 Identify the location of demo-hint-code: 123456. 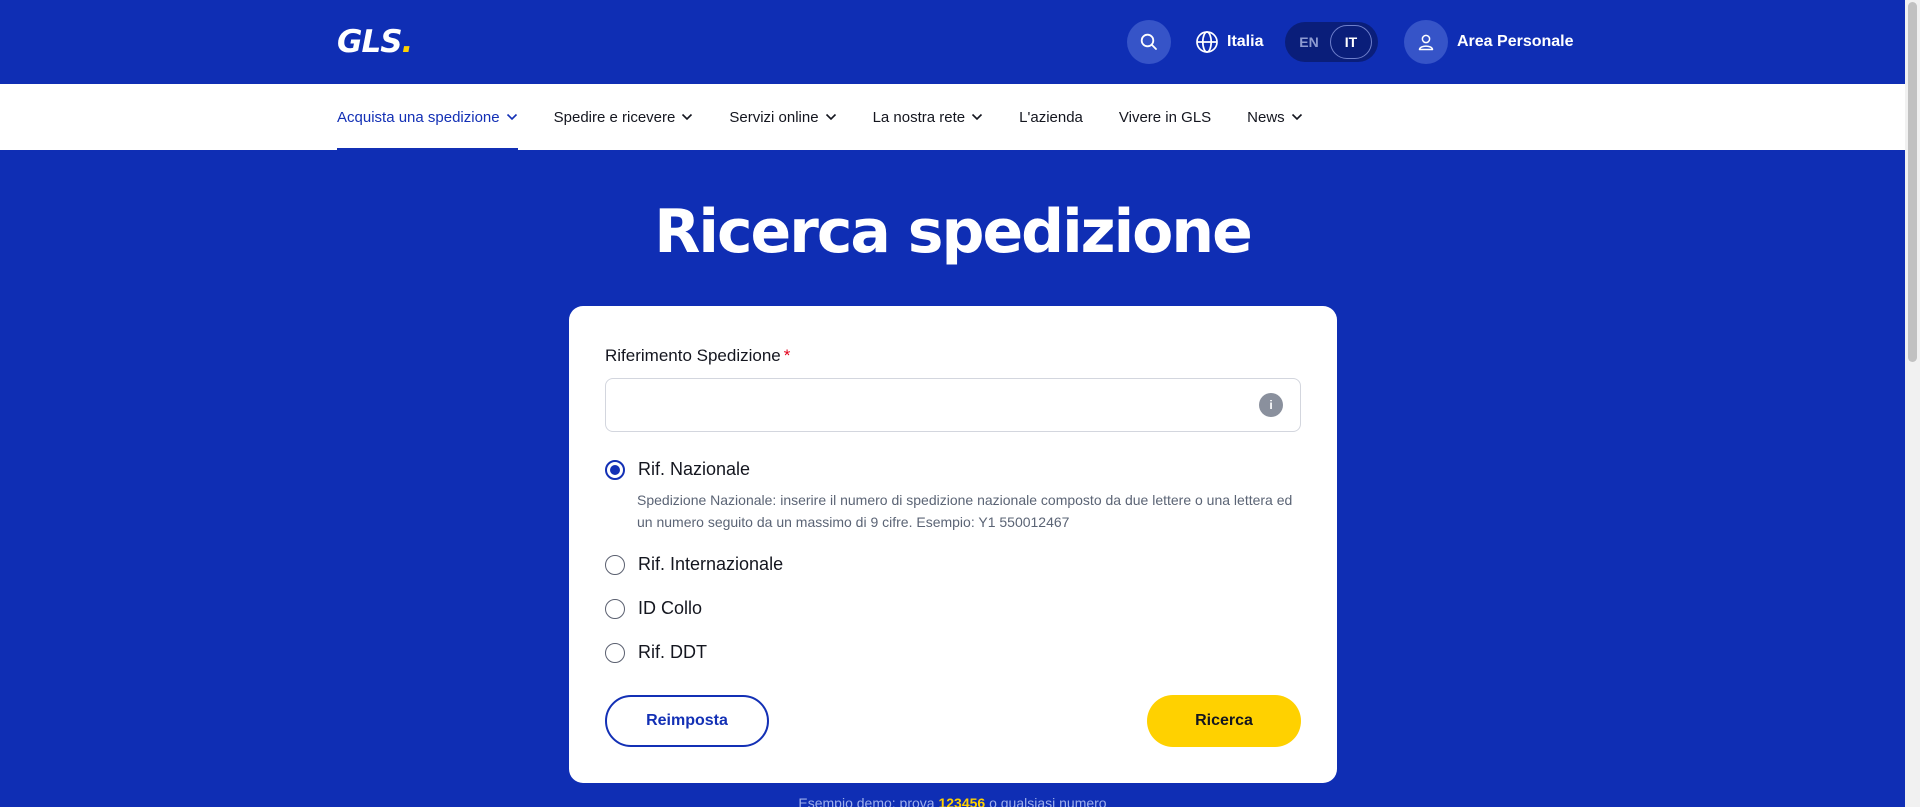
(961, 801).